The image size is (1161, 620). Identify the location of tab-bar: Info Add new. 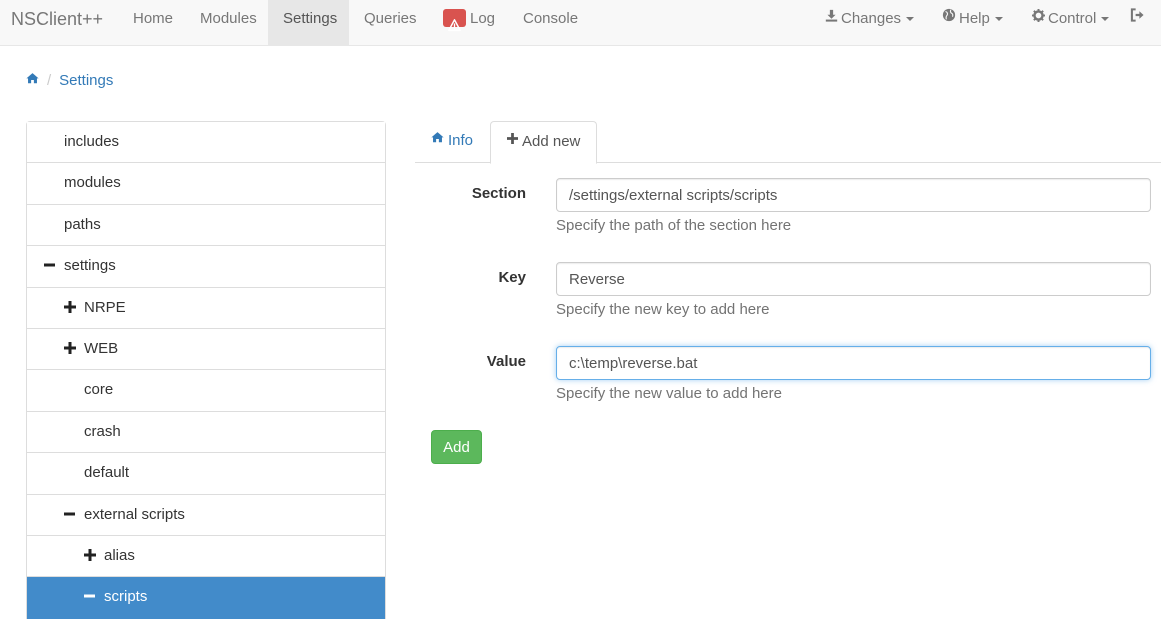
(788, 142).